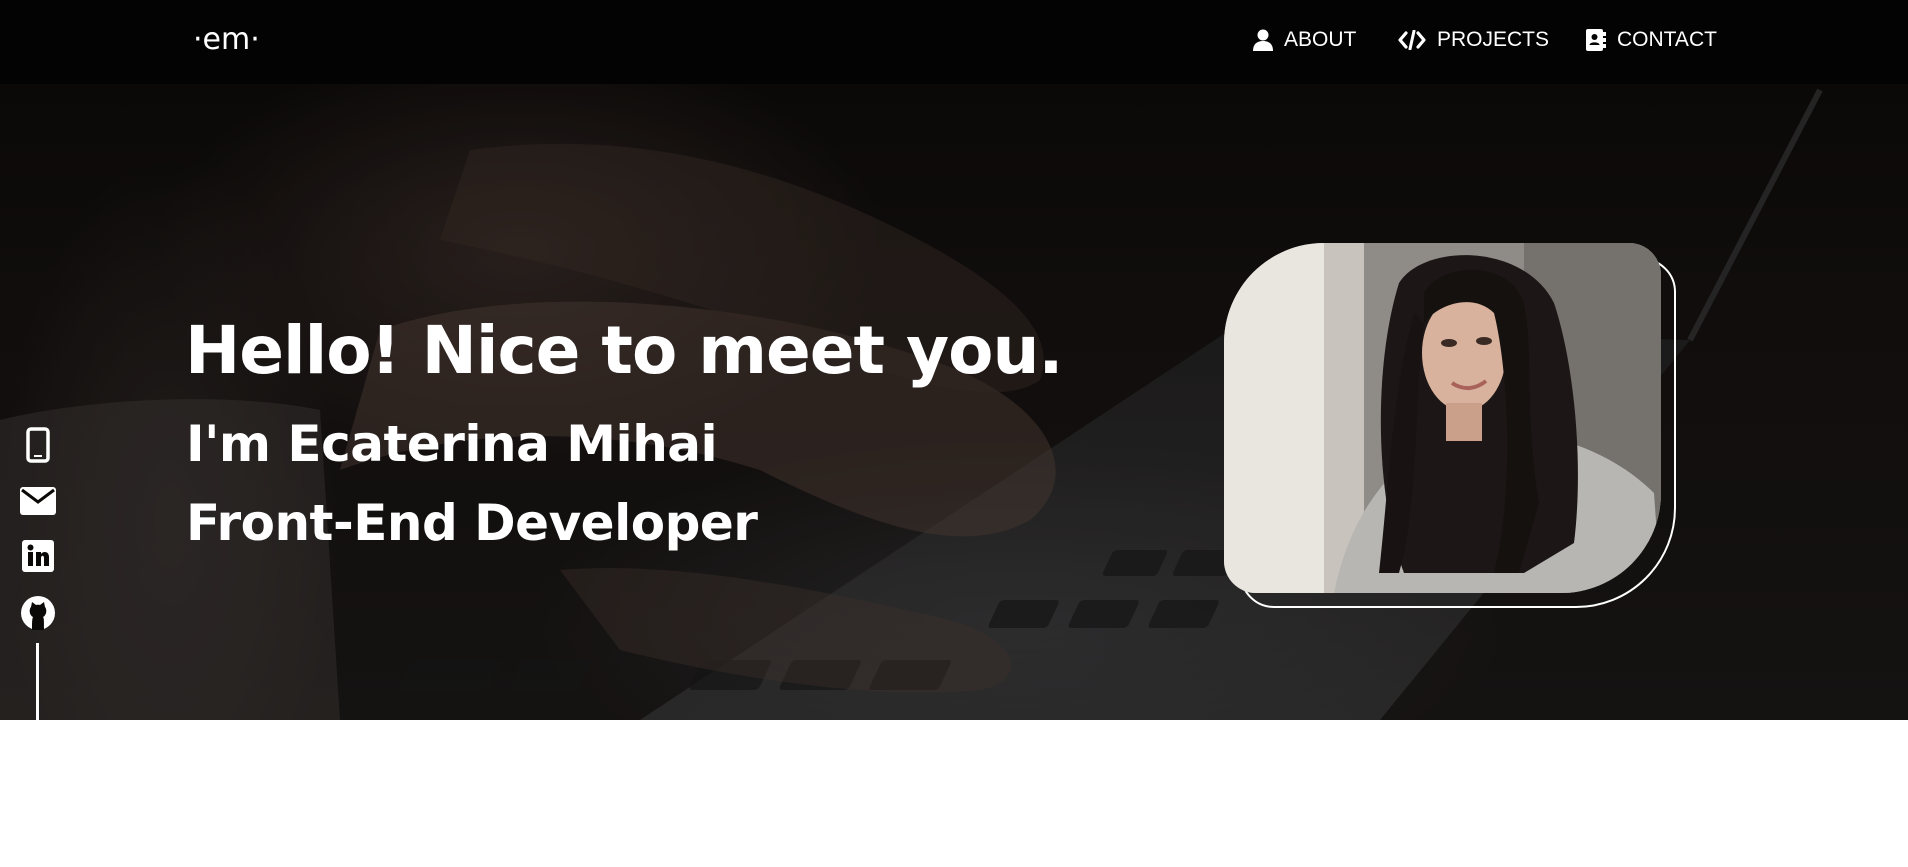  I want to click on portrait-photo, so click(1442, 418).